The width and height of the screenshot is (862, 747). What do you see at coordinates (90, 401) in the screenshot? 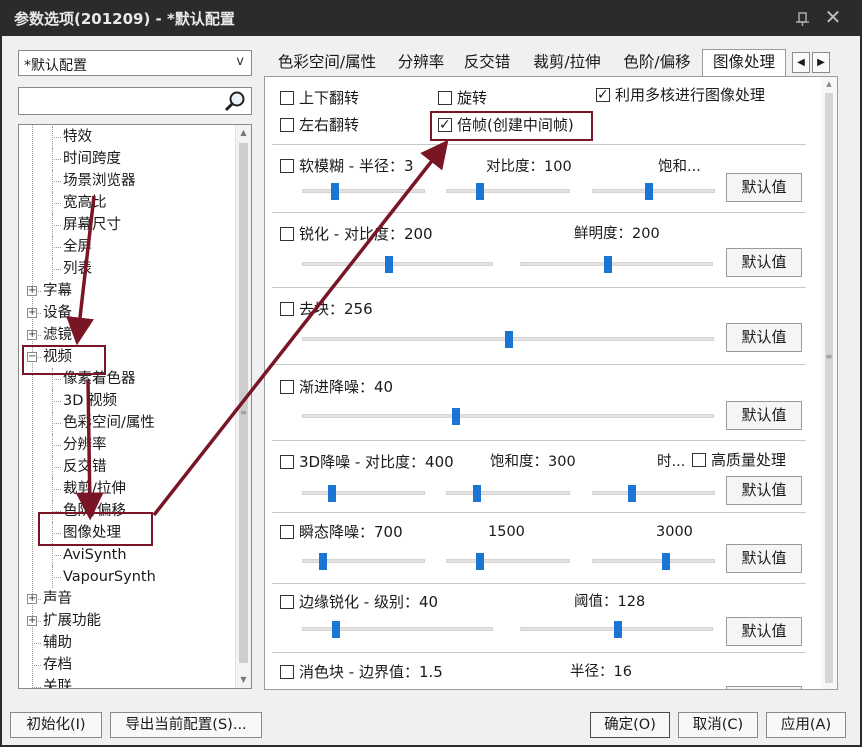
I see `tree-item-12: 3D 视频` at bounding box center [90, 401].